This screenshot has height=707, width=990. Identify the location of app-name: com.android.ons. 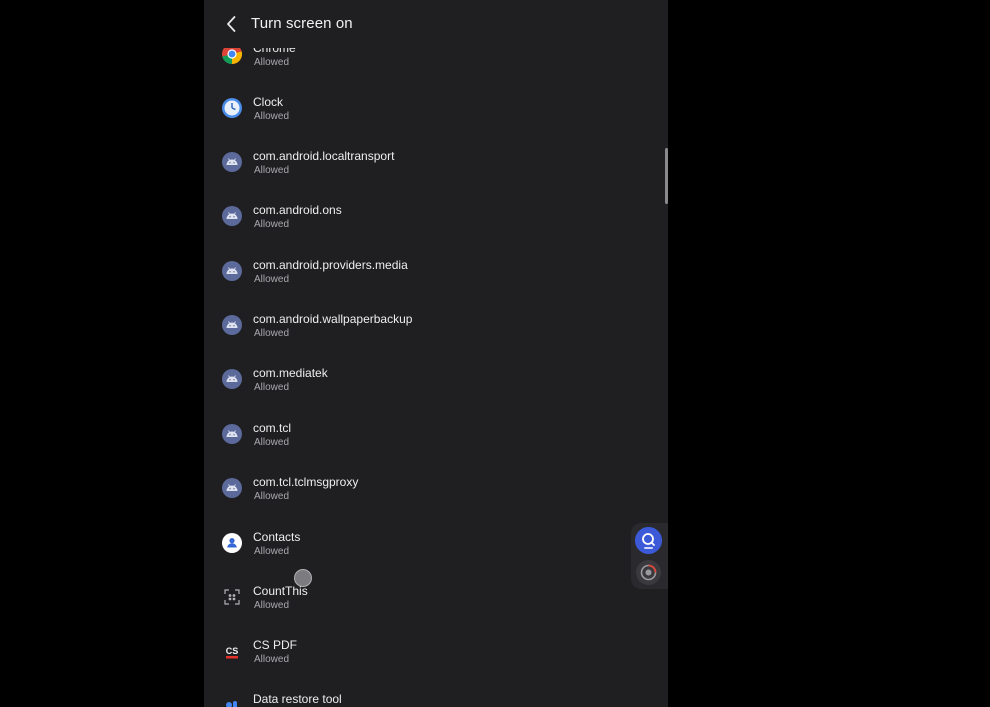
(297, 210).